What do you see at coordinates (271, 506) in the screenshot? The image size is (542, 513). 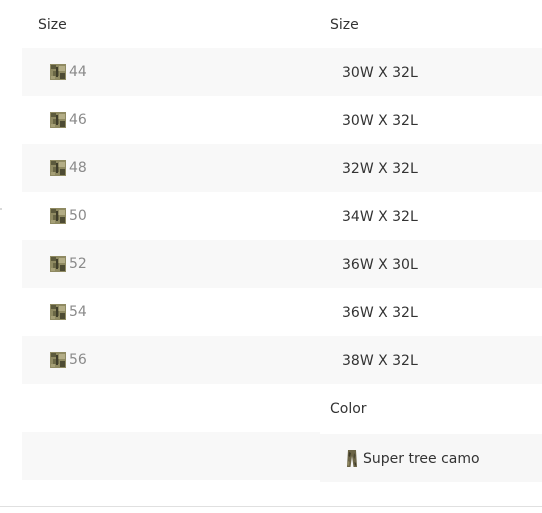 I see `bottom-divider` at bounding box center [271, 506].